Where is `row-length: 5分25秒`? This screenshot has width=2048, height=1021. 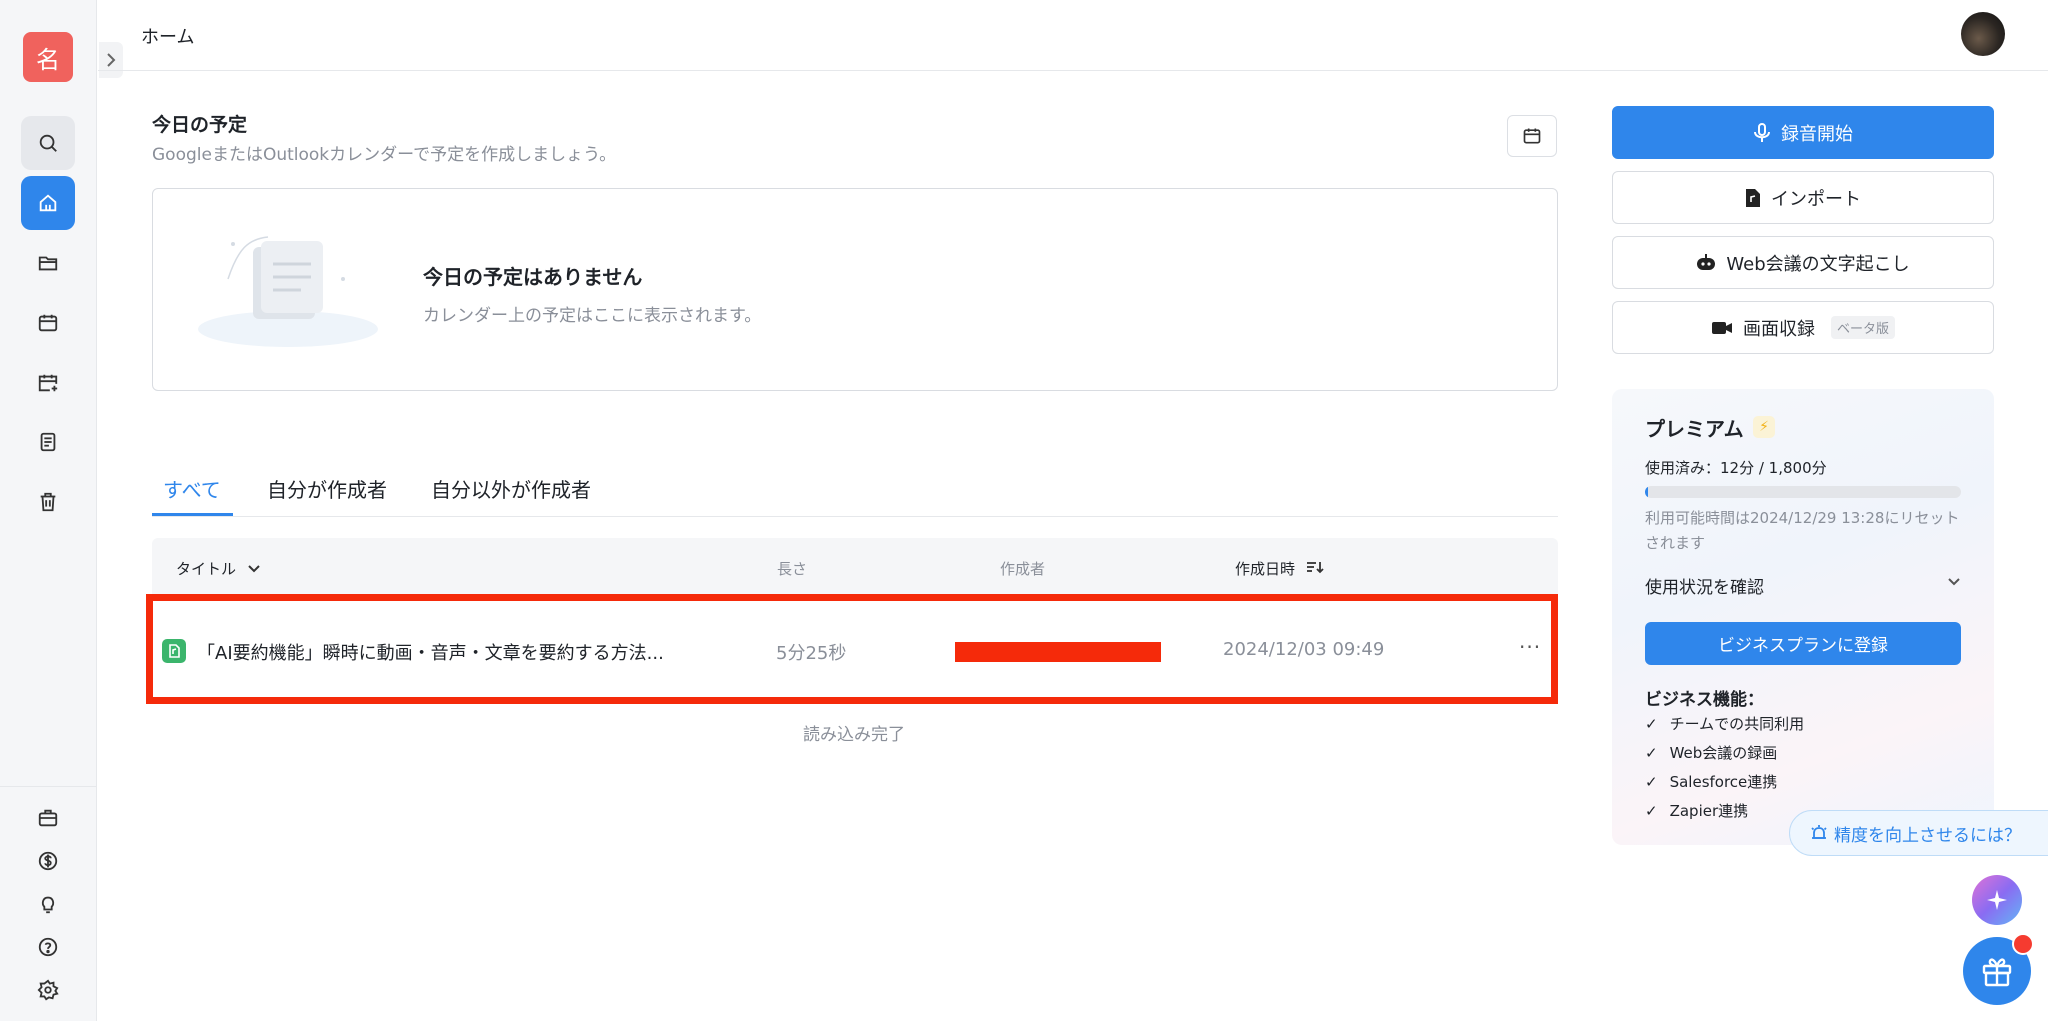
row-length: 5分25秒 is located at coordinates (811, 653).